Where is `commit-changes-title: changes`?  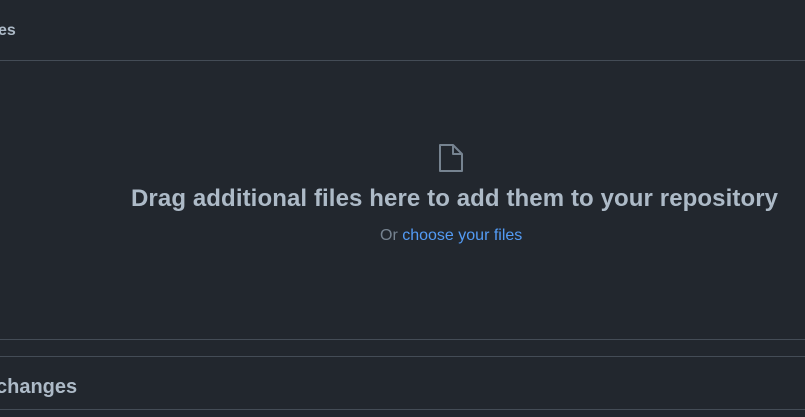
commit-changes-title: changes is located at coordinates (39, 387).